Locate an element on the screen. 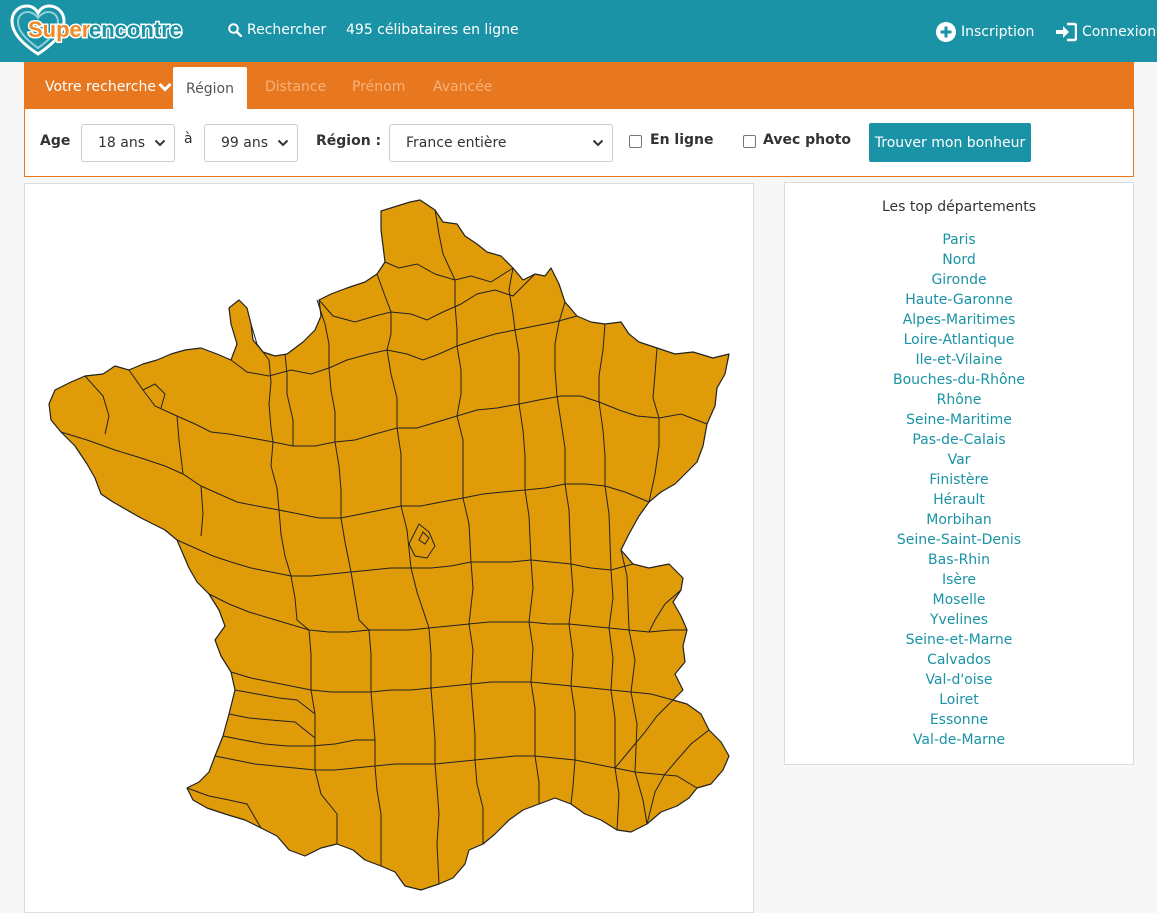 The width and height of the screenshot is (1157, 913). departement-link: Finistère is located at coordinates (959, 481).